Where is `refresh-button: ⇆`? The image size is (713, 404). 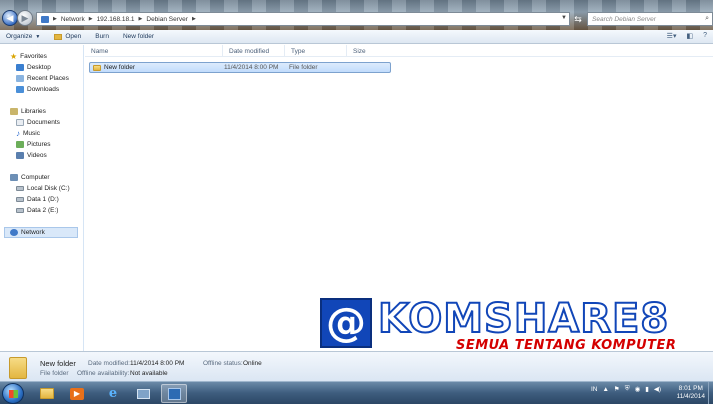 refresh-button: ⇆ is located at coordinates (578, 19).